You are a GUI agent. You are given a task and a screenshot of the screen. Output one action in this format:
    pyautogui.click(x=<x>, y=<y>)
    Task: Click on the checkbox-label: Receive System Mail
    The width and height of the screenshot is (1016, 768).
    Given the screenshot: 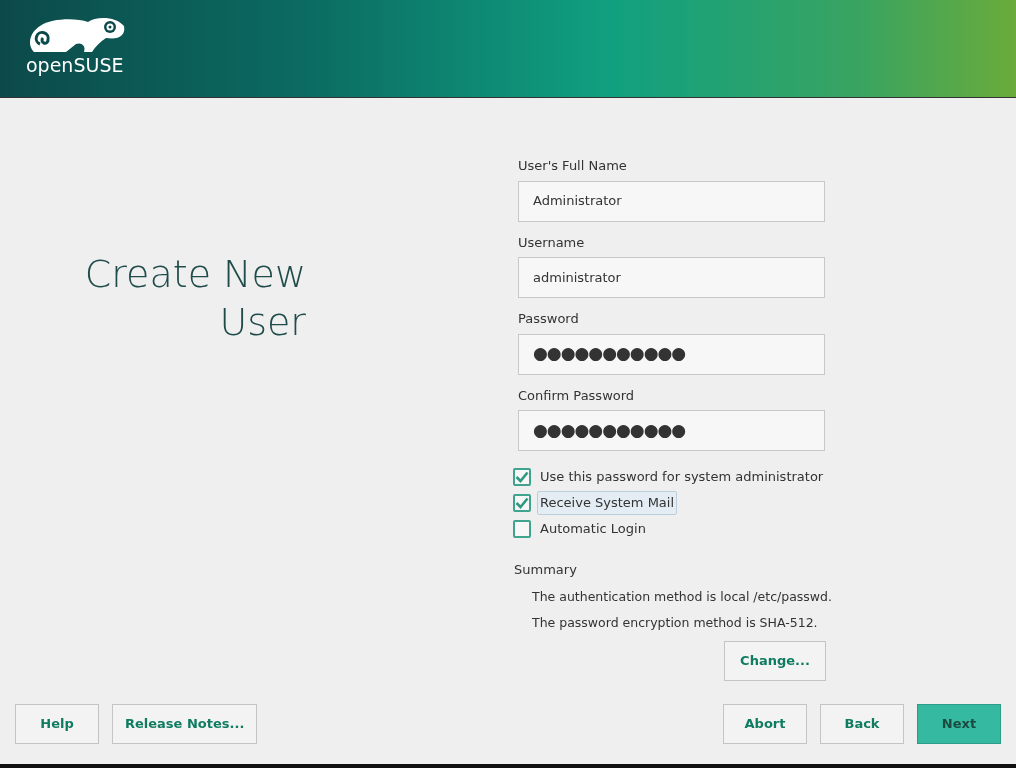 What is the action you would take?
    pyautogui.click(x=607, y=503)
    